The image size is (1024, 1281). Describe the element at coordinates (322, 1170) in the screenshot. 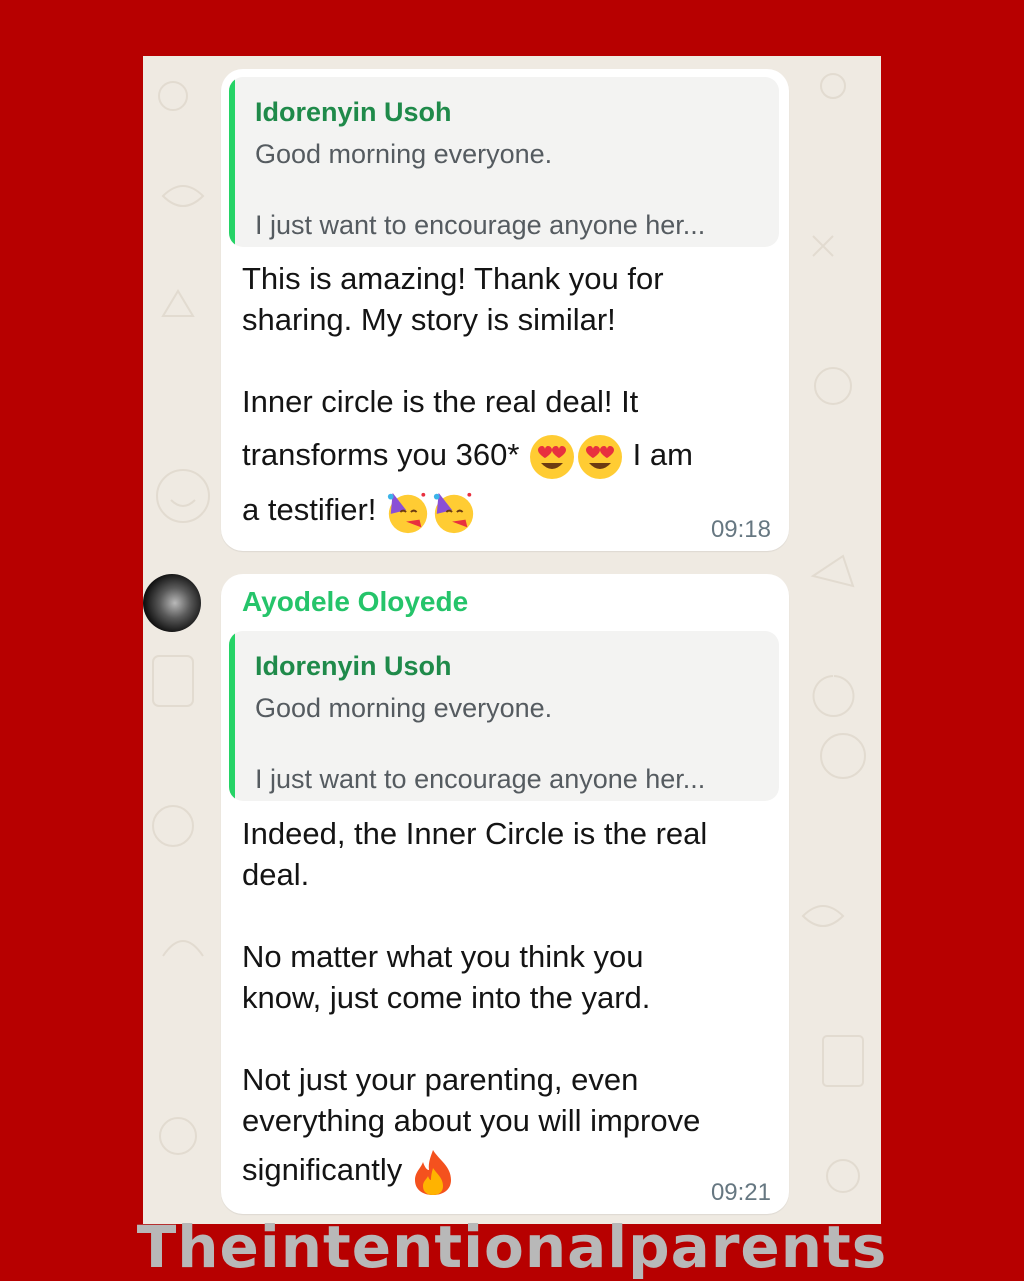

I see `message-text: significantly` at that location.